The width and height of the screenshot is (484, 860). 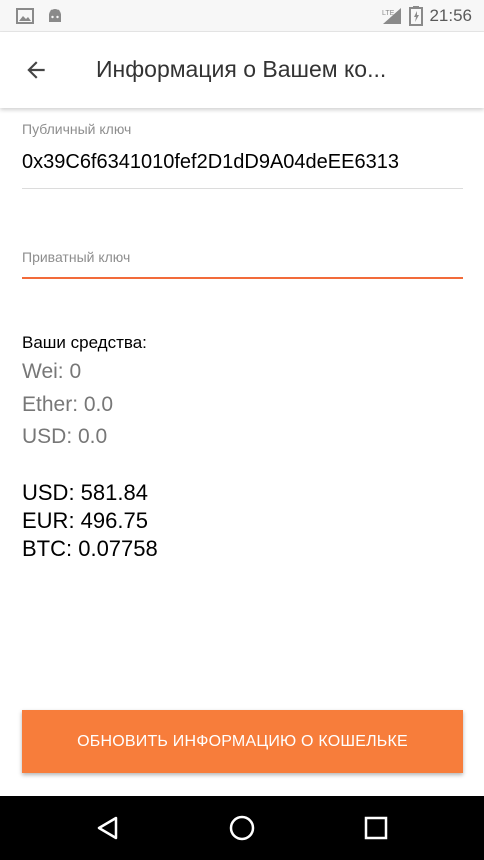 I want to click on status-time: 21:56, so click(x=450, y=15).